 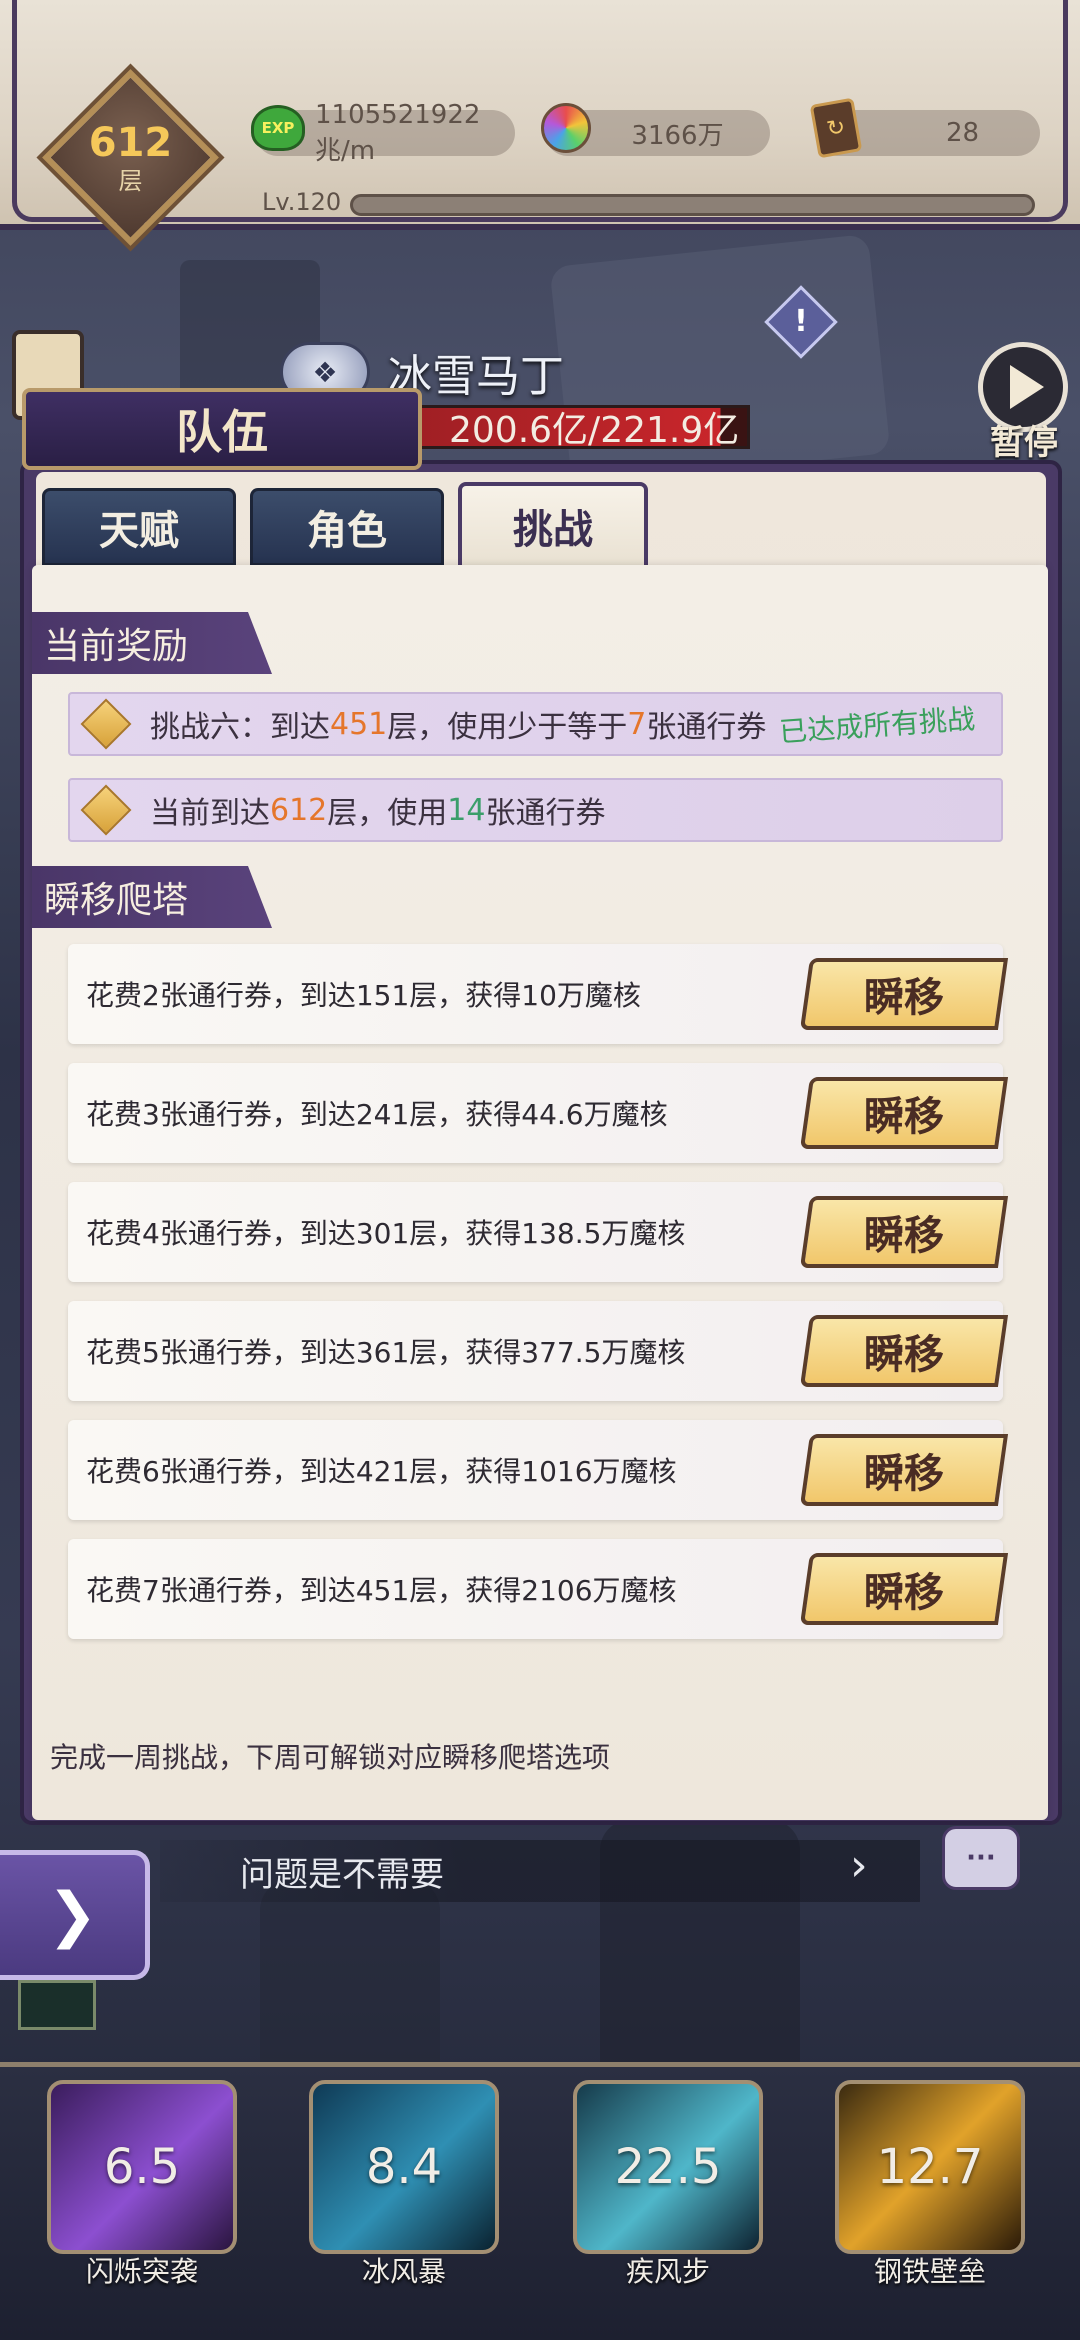 What do you see at coordinates (545, 813) in the screenshot?
I see `current-text-suffix: 张通行券` at bounding box center [545, 813].